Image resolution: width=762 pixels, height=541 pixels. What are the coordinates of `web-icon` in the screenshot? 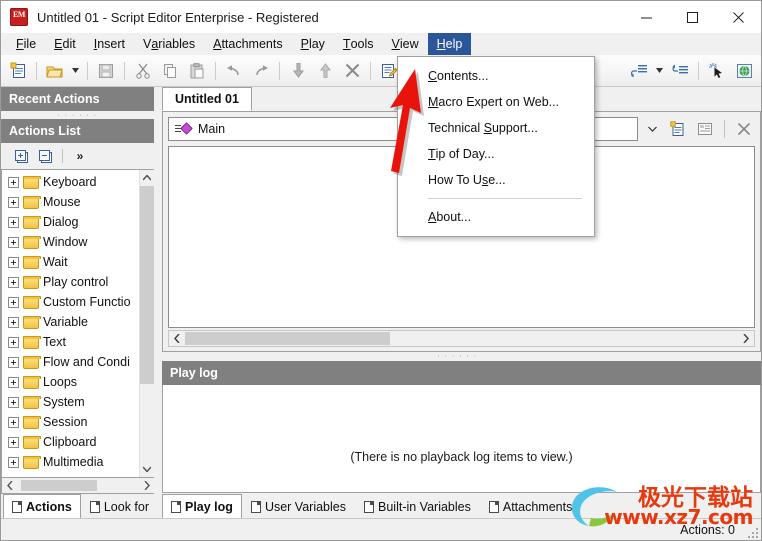 It's located at (744, 71).